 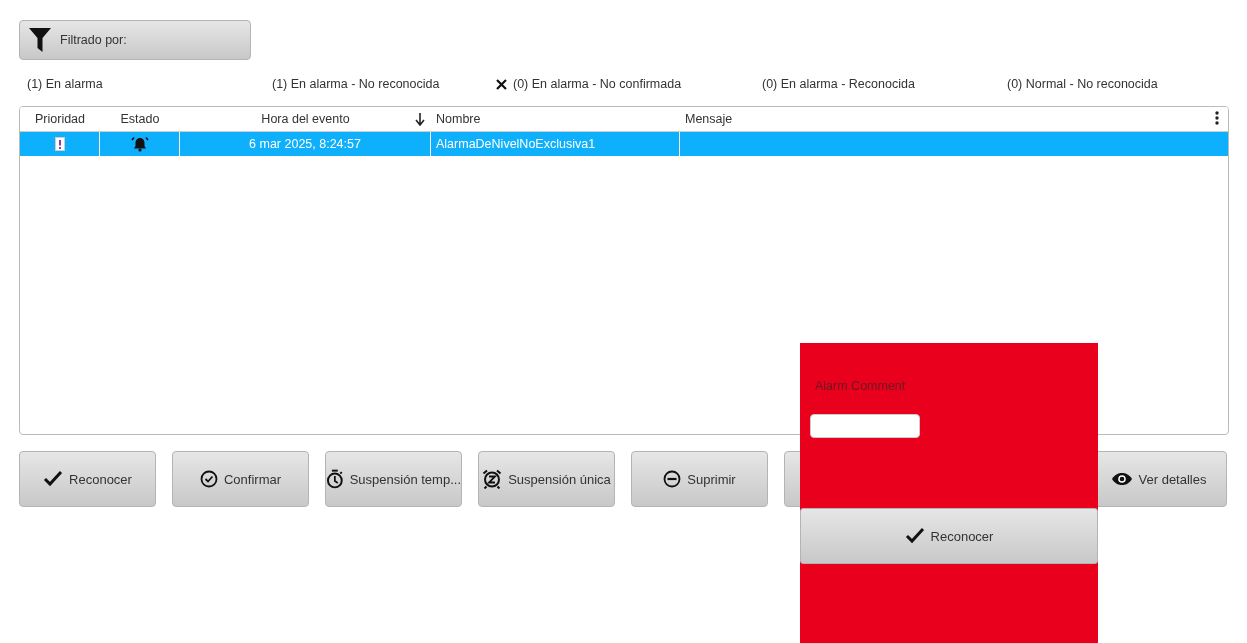 What do you see at coordinates (87, 479) in the screenshot?
I see `action-button: Reconocer` at bounding box center [87, 479].